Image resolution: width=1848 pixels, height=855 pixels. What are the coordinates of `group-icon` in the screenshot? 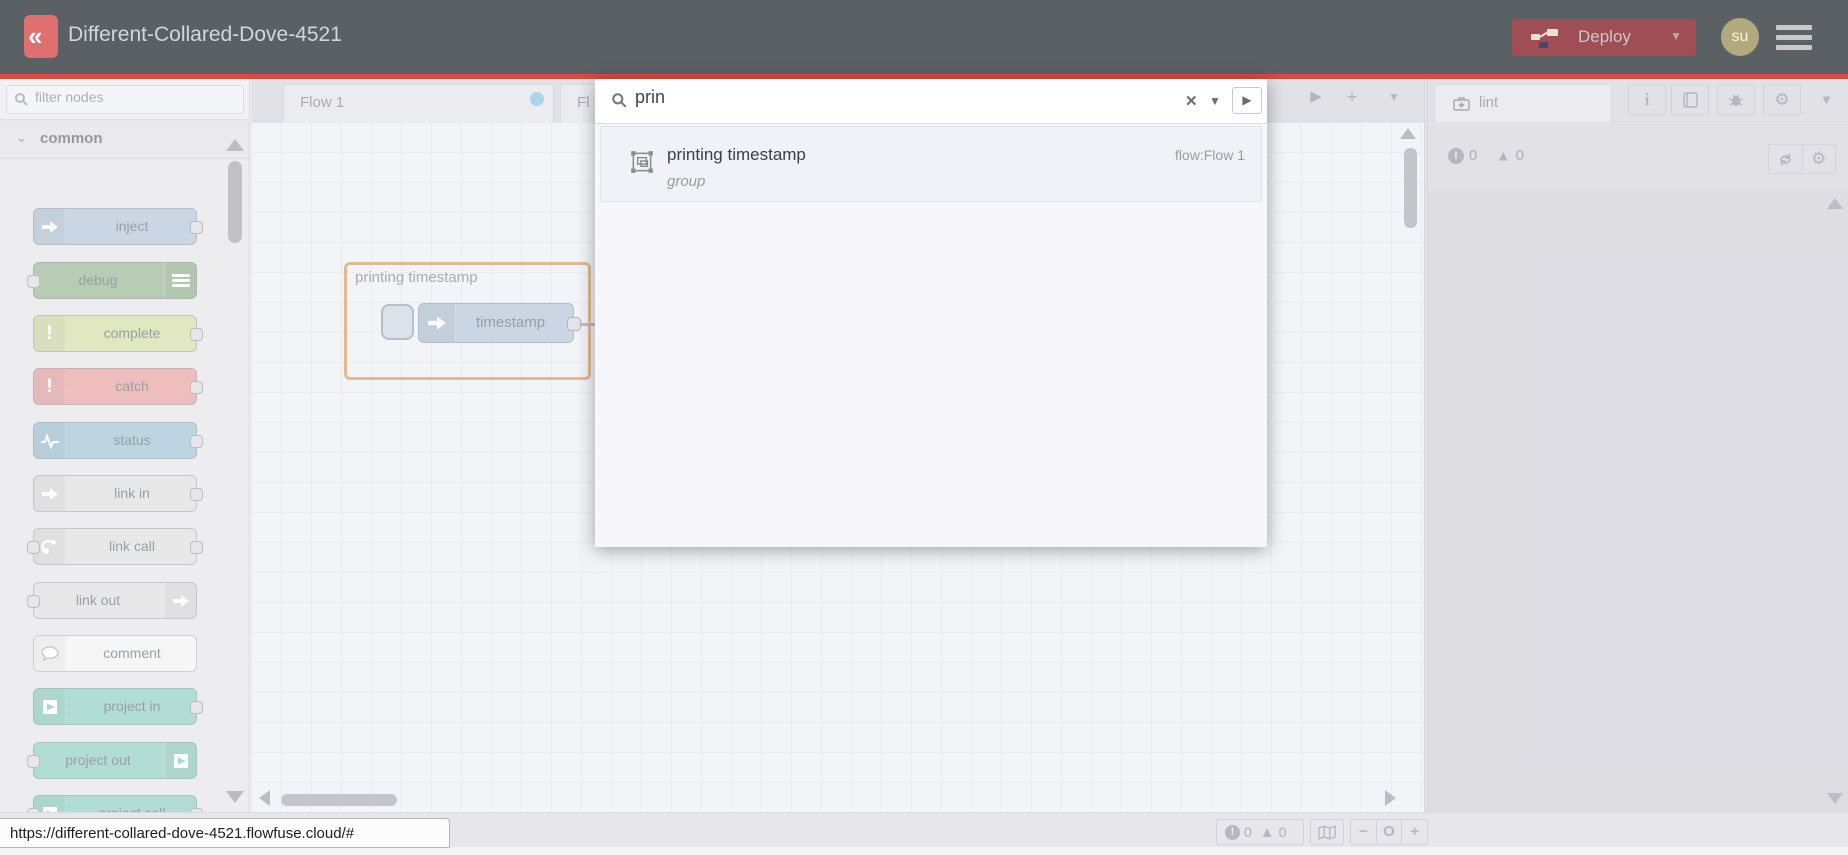 It's located at (642, 164).